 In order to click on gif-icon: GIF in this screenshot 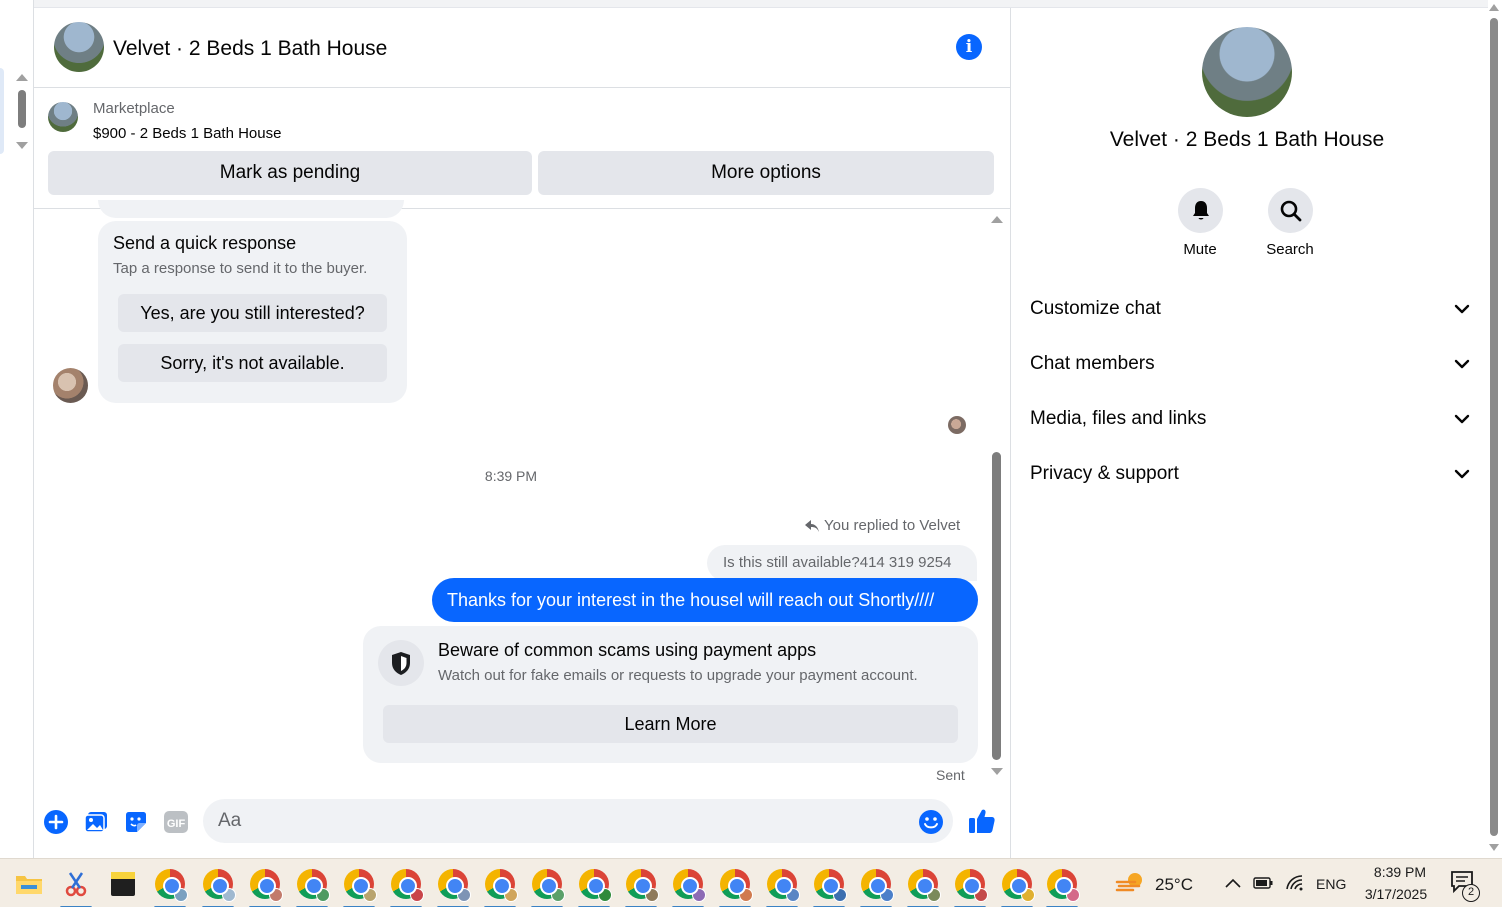, I will do `click(176, 822)`.